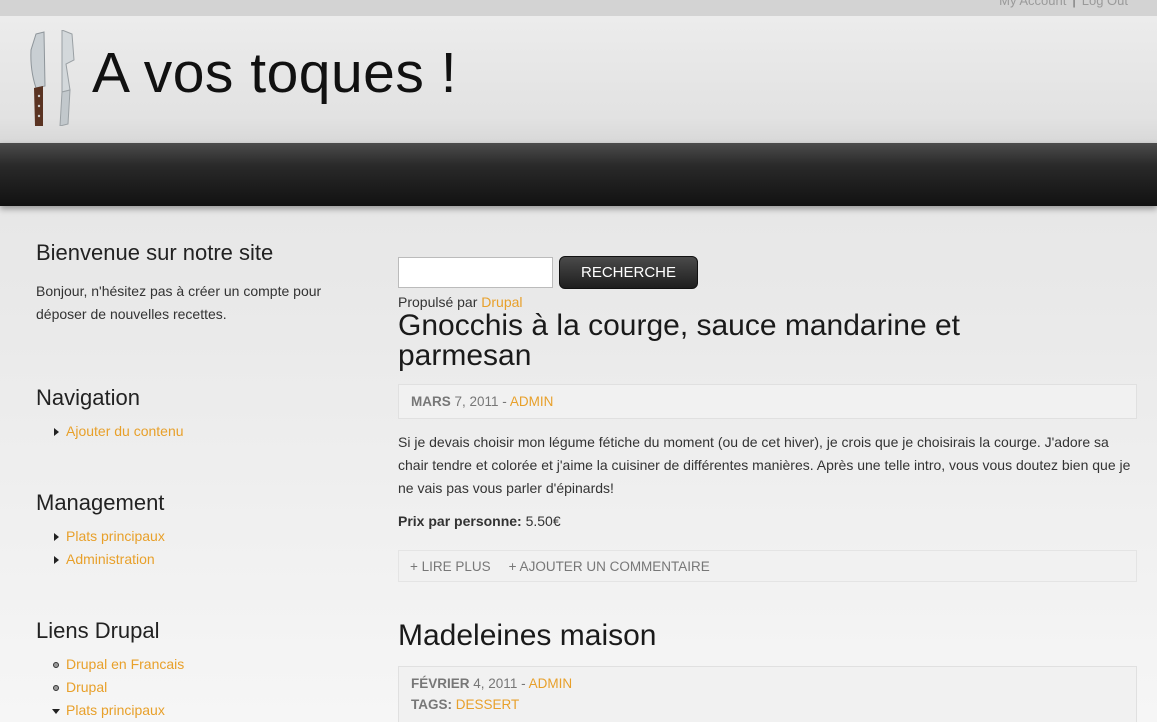 Image resolution: width=1157 pixels, height=722 pixels. Describe the element at coordinates (86, 687) in the screenshot. I see `drupal-link: Drupal` at that location.